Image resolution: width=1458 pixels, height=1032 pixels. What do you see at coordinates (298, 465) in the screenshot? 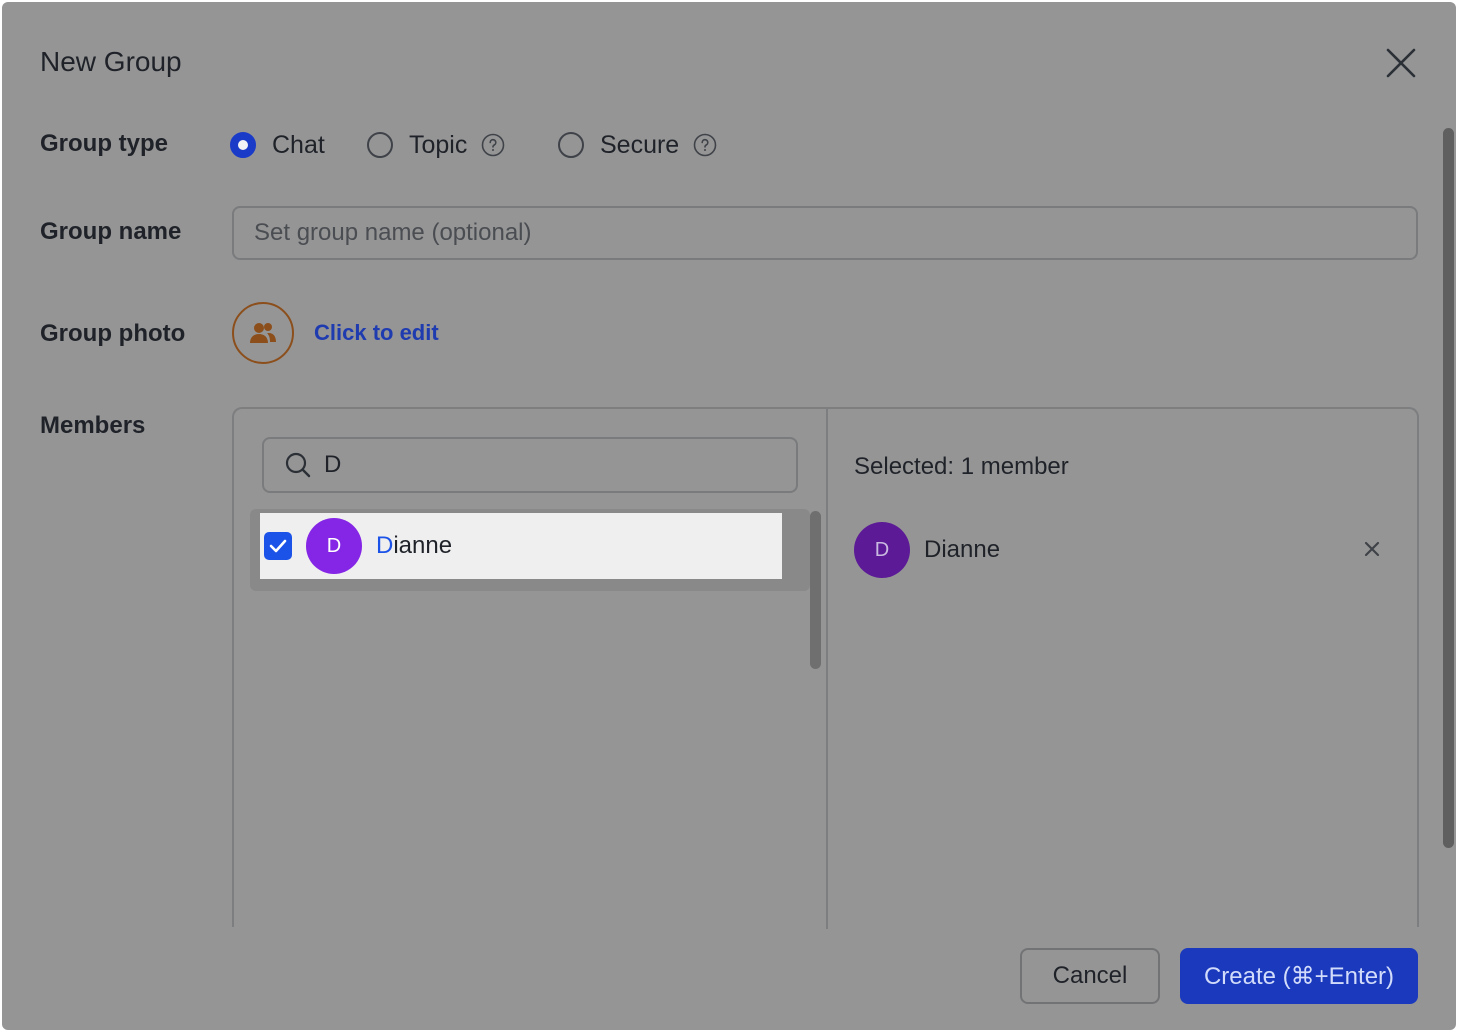
I see `search-icon` at bounding box center [298, 465].